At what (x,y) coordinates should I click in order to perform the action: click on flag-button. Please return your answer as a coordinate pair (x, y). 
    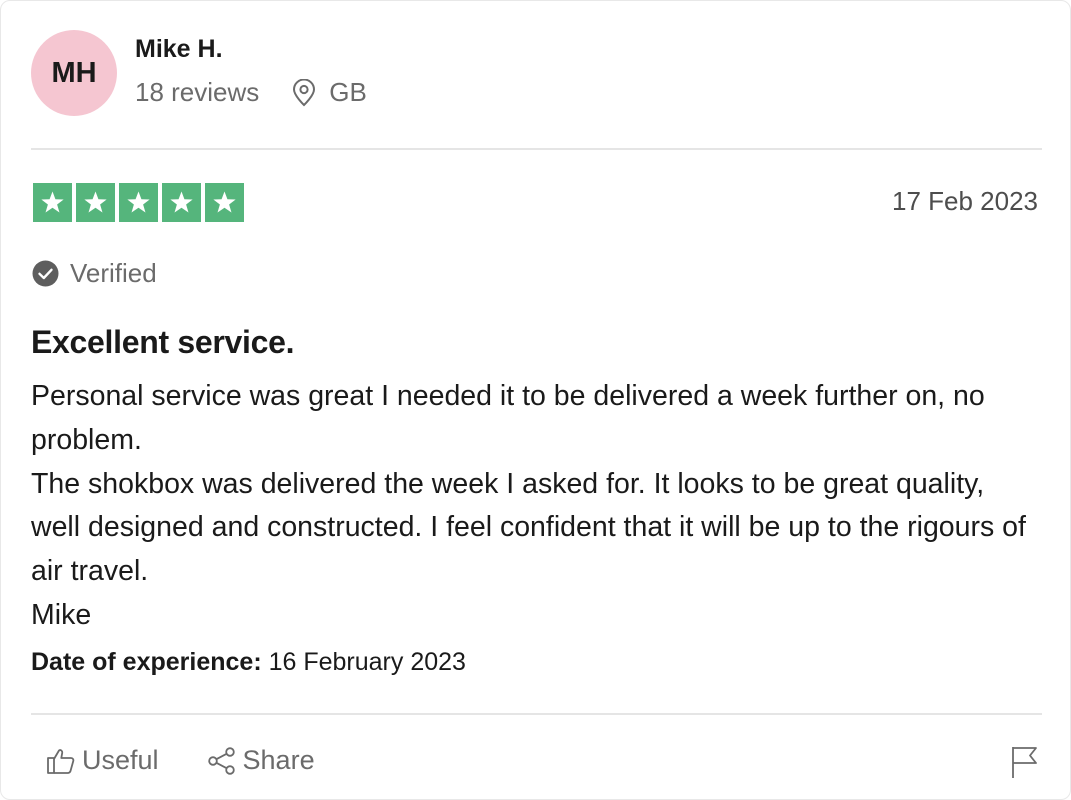
    Looking at the image, I should click on (1025, 764).